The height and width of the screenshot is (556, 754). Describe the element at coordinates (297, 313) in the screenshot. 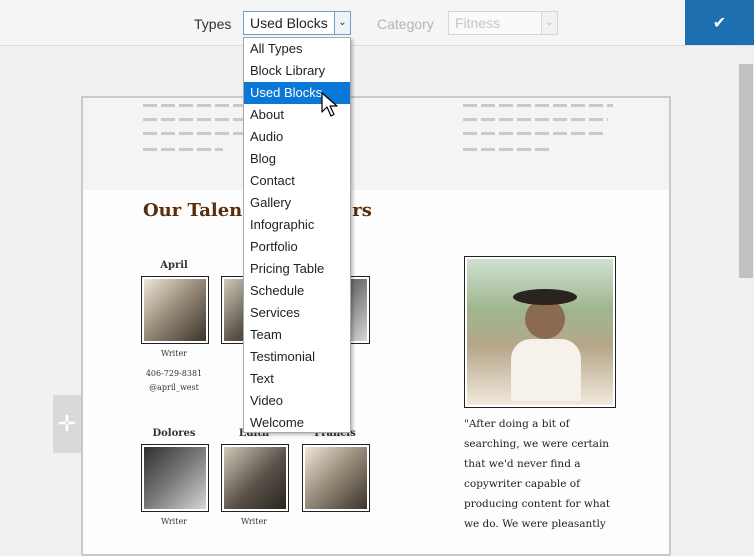

I see `dropdown-option-services: Services` at that location.